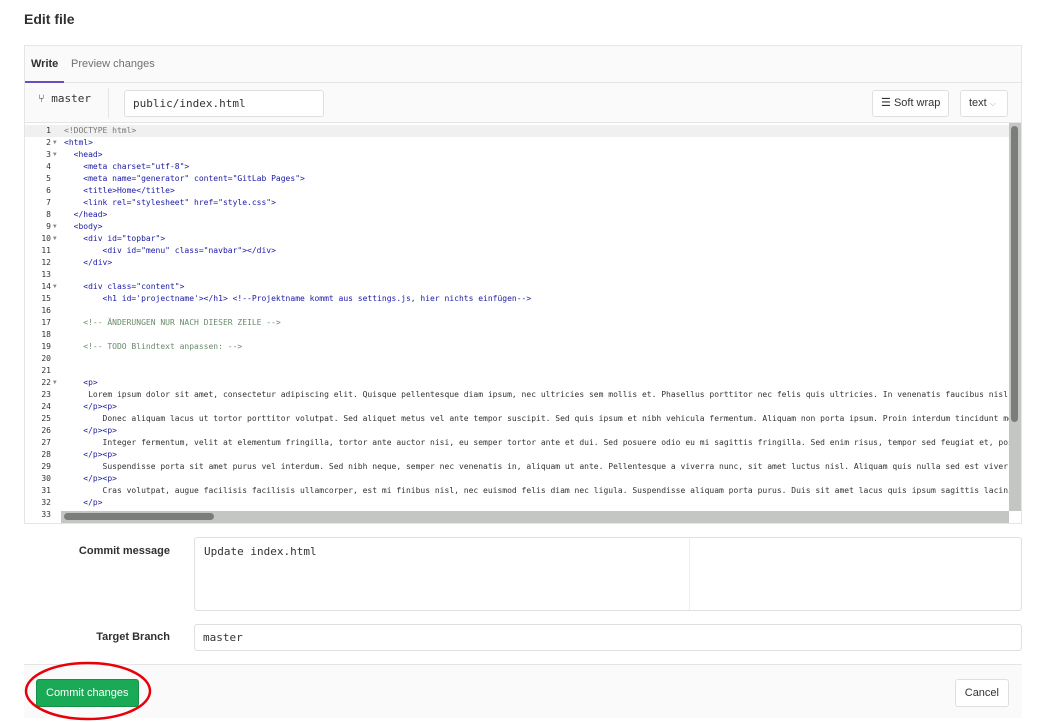 The height and width of the screenshot is (722, 1057). Describe the element at coordinates (535, 517) in the screenshot. I see `horizontal-scrollbar` at that location.